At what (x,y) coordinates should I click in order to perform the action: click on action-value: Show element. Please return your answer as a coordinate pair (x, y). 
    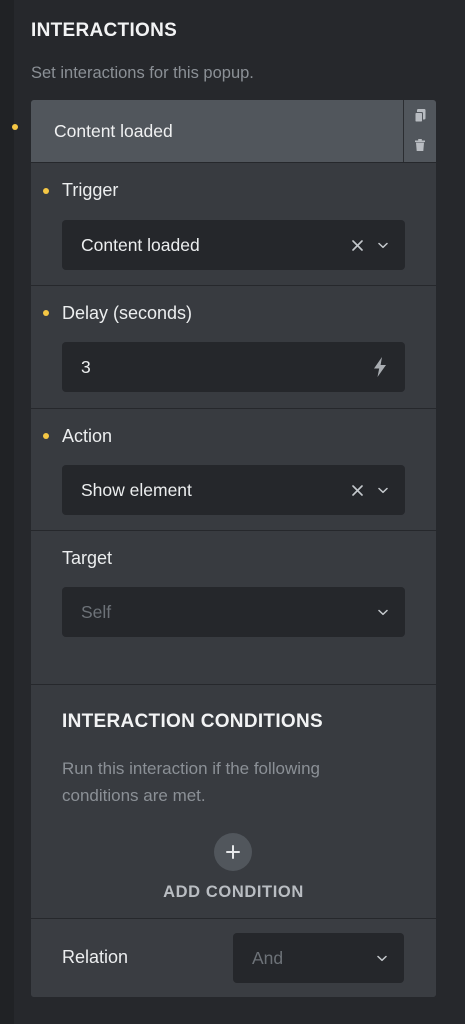
    Looking at the image, I should click on (136, 490).